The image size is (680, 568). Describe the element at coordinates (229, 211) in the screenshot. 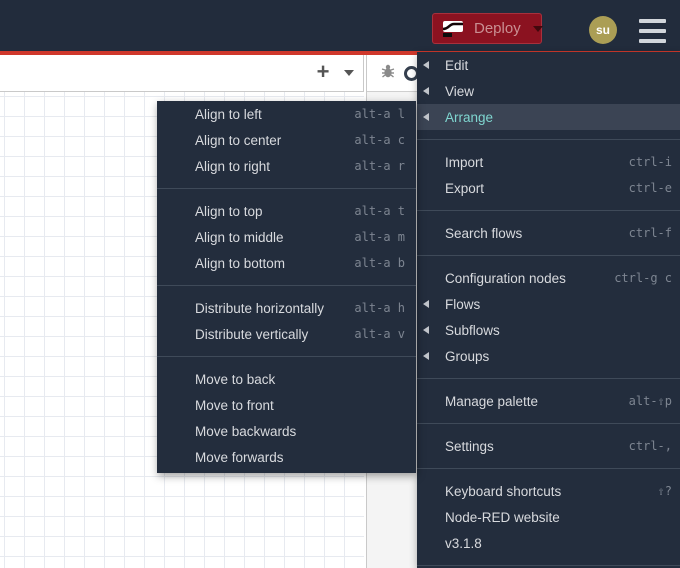

I see `menu-item-label: Align to top` at that location.